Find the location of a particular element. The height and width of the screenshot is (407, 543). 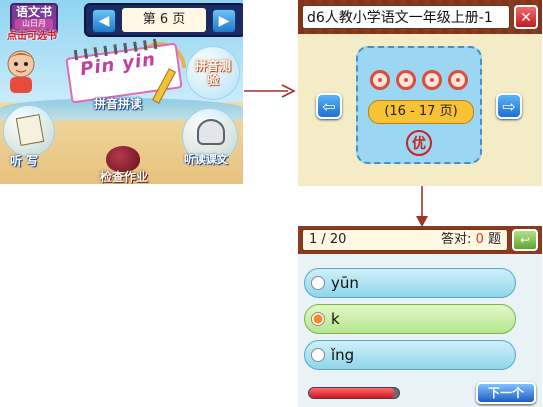

answer-option: yūn is located at coordinates (410, 283).